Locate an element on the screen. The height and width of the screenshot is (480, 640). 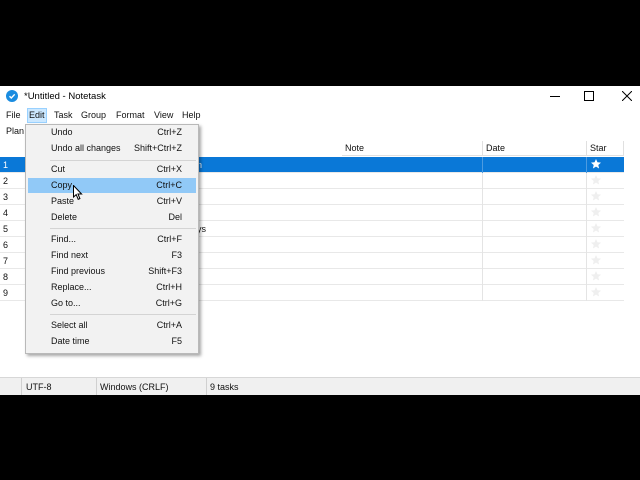
row-number: 4 is located at coordinates (6, 213).